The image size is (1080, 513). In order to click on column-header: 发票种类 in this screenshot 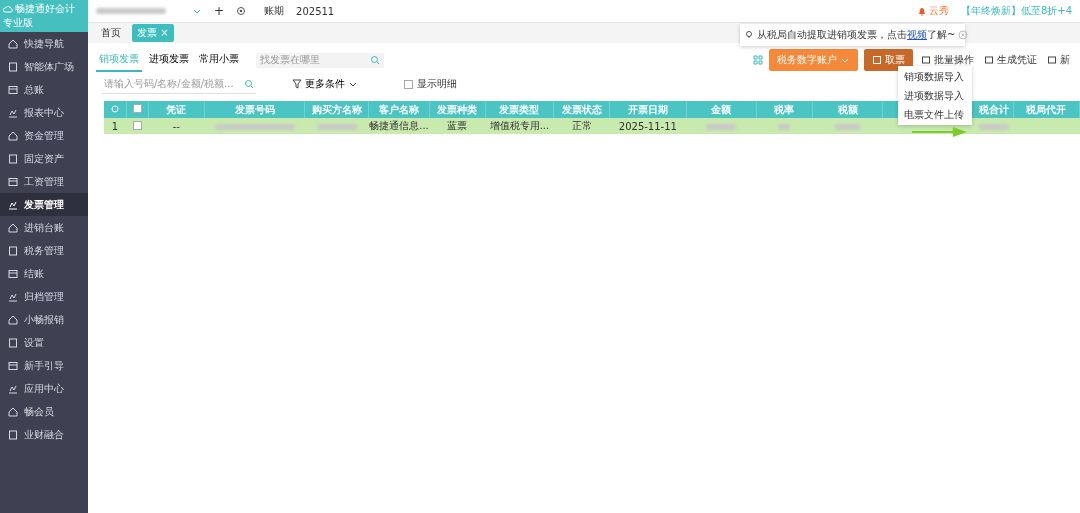, I will do `click(457, 109)`.